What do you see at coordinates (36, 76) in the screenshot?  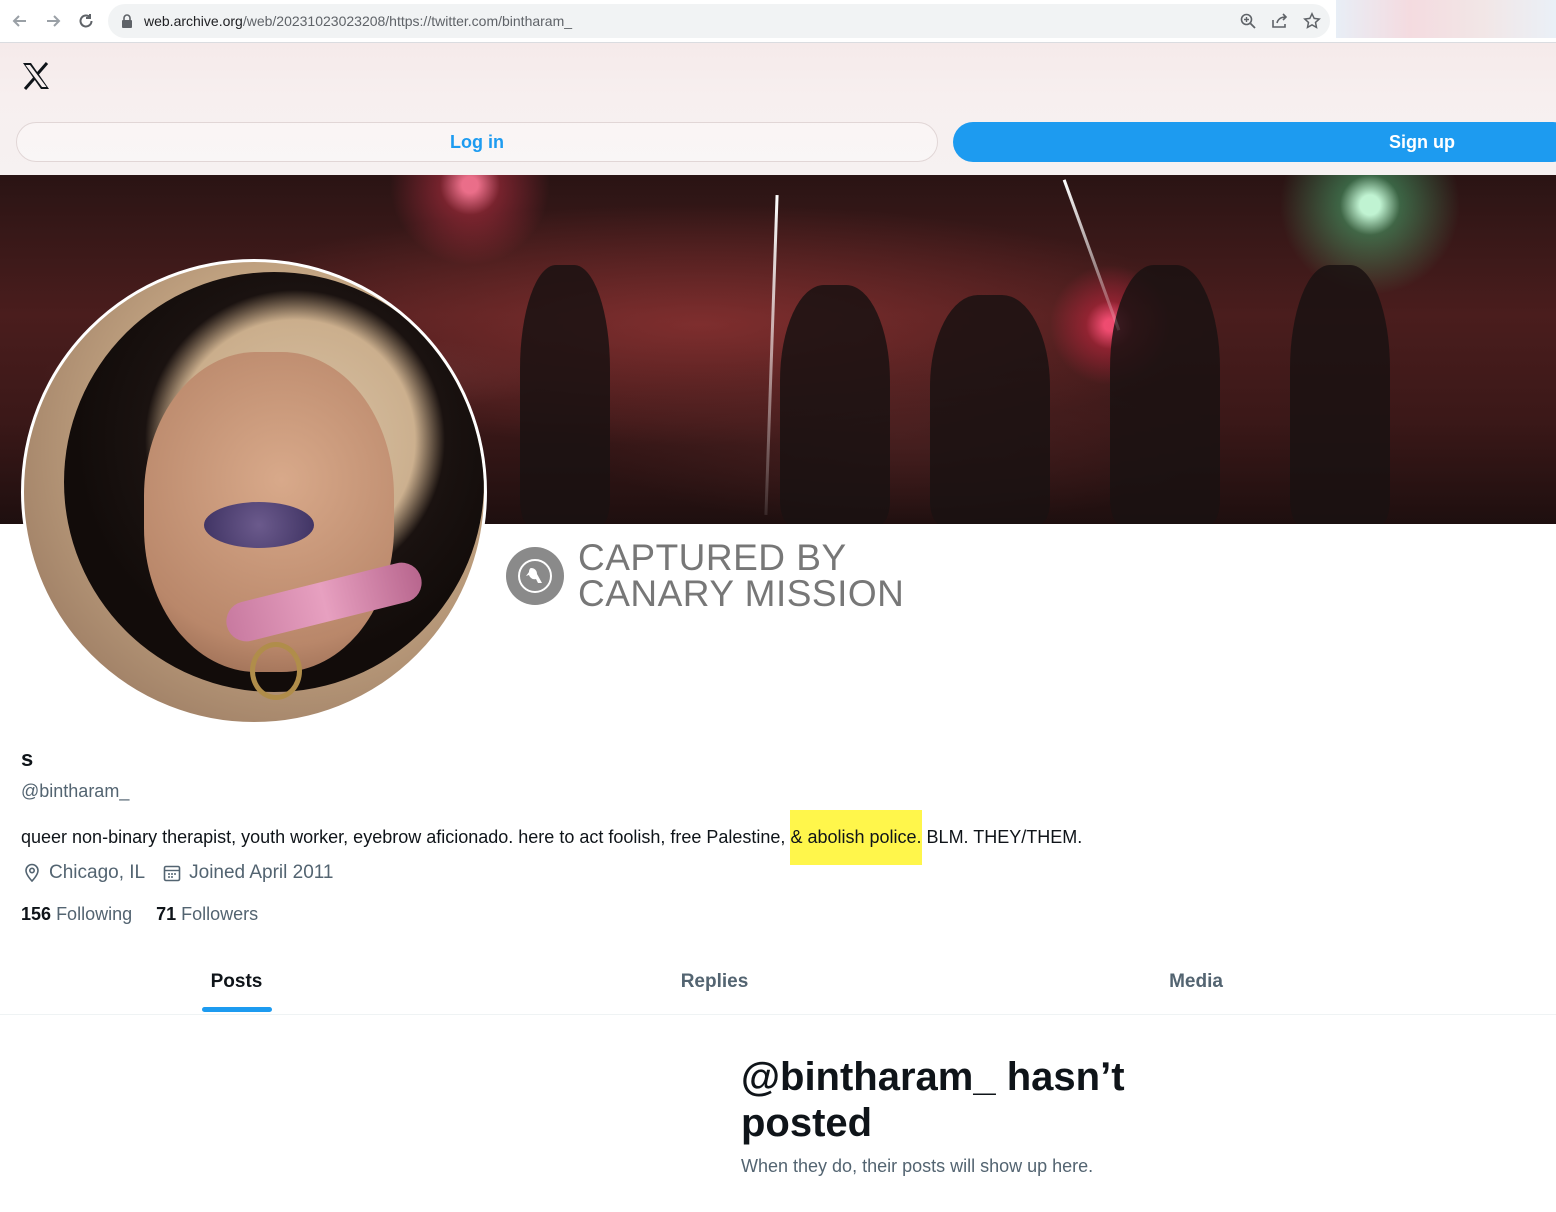 I see `x-logo-icon` at bounding box center [36, 76].